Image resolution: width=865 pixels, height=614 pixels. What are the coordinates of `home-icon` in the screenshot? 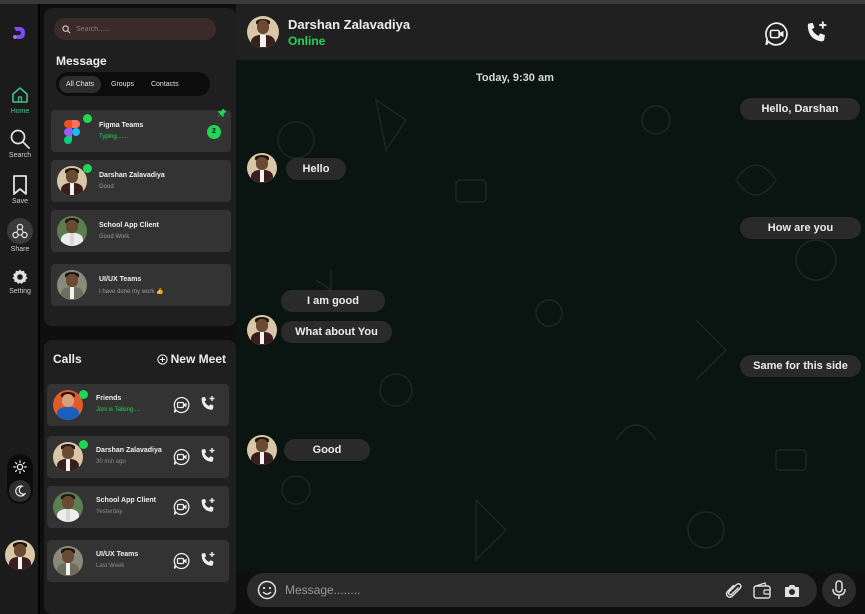 It's located at (20, 95).